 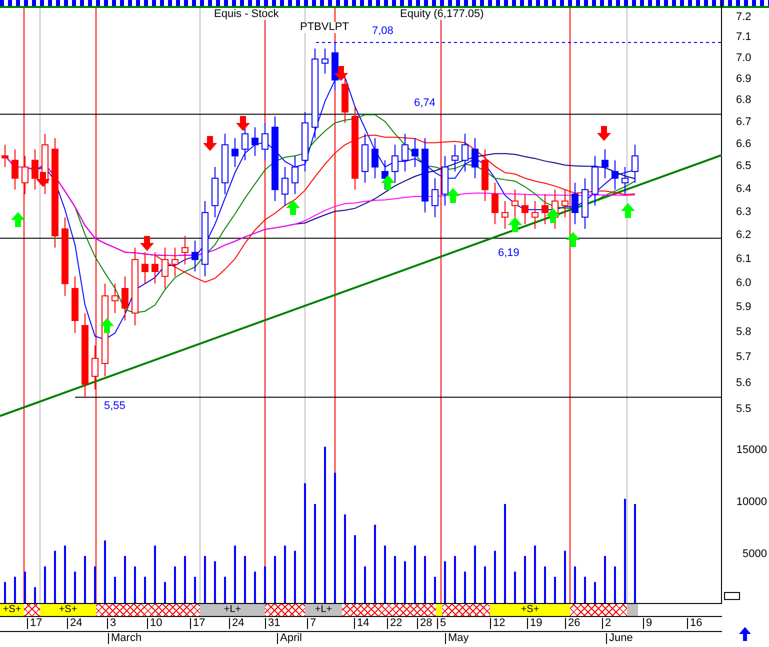 I want to click on price-axis-label: 6.1, so click(x=744, y=259).